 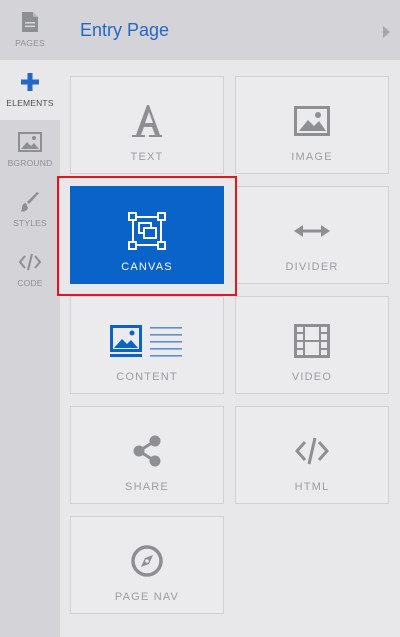 What do you see at coordinates (312, 377) in the screenshot?
I see `tile-label: VIDEO` at bounding box center [312, 377].